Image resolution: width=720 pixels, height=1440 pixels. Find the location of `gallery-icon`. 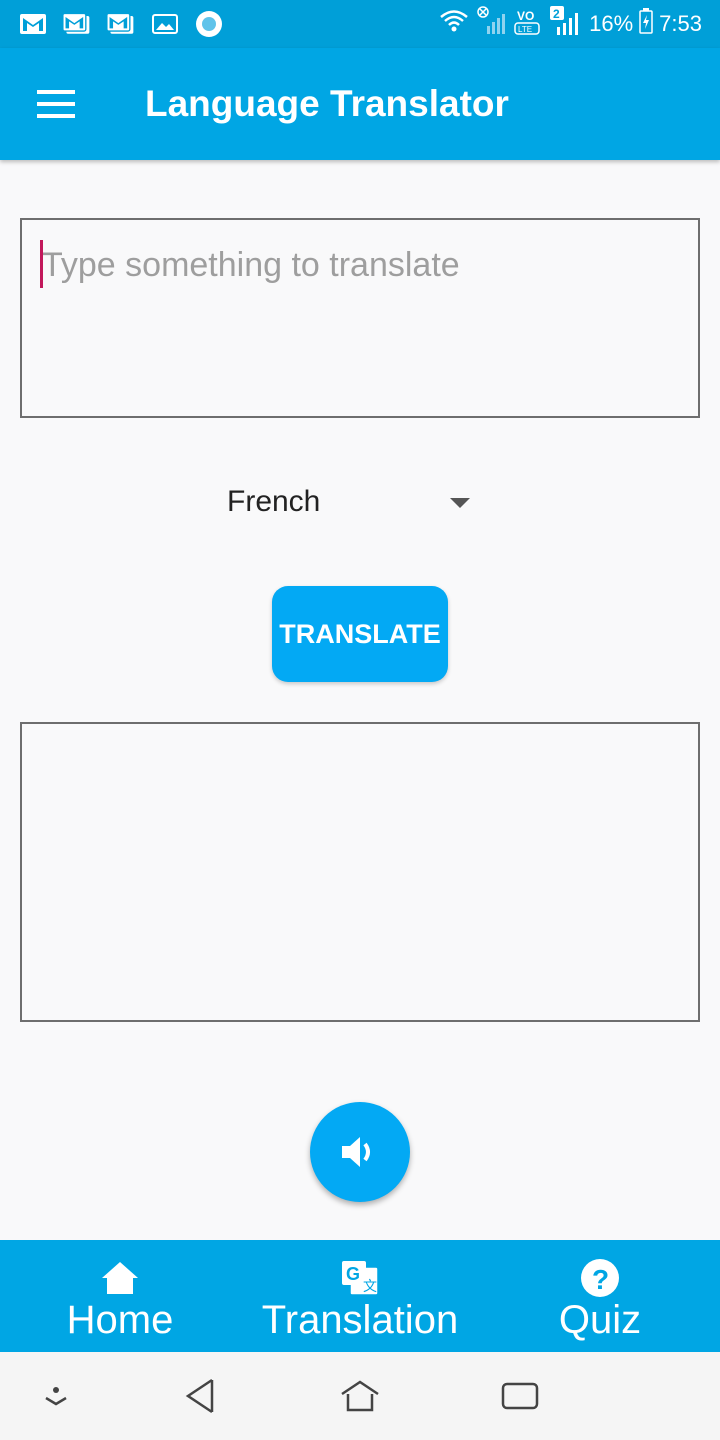

gallery-icon is located at coordinates (165, 24).